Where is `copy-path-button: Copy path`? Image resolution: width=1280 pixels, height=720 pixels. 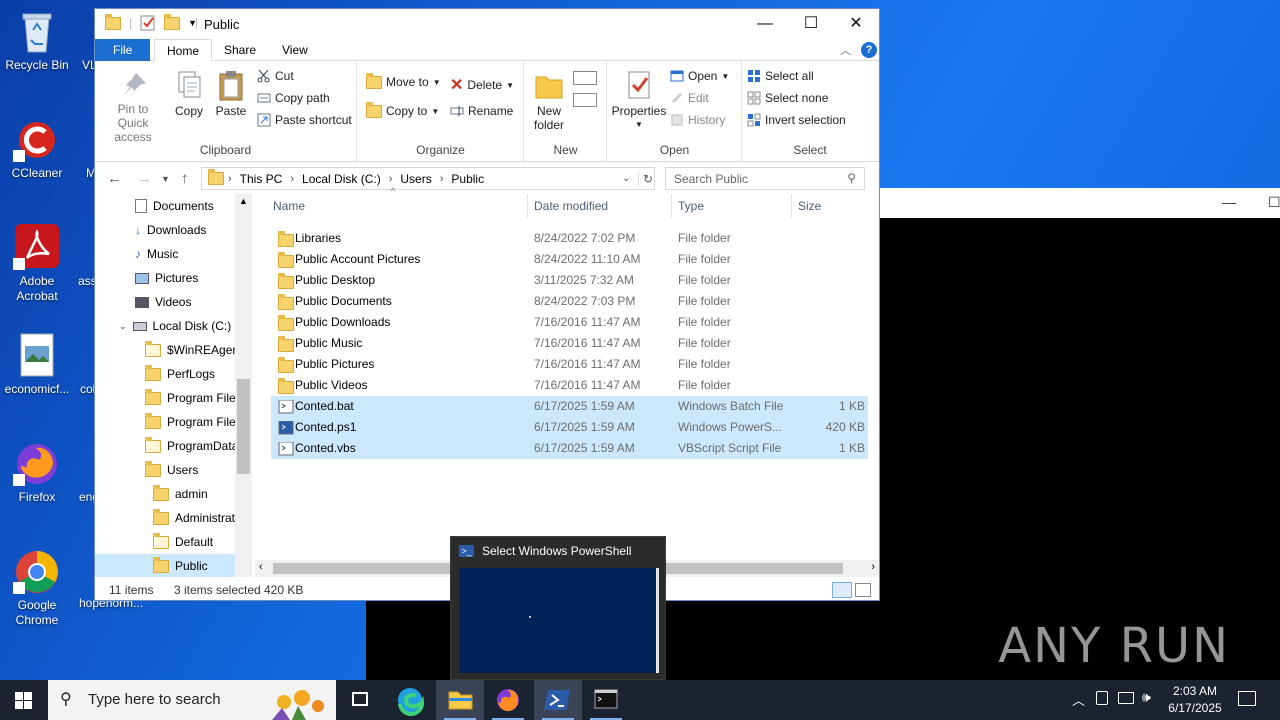 copy-path-button: Copy path is located at coordinates (293, 98).